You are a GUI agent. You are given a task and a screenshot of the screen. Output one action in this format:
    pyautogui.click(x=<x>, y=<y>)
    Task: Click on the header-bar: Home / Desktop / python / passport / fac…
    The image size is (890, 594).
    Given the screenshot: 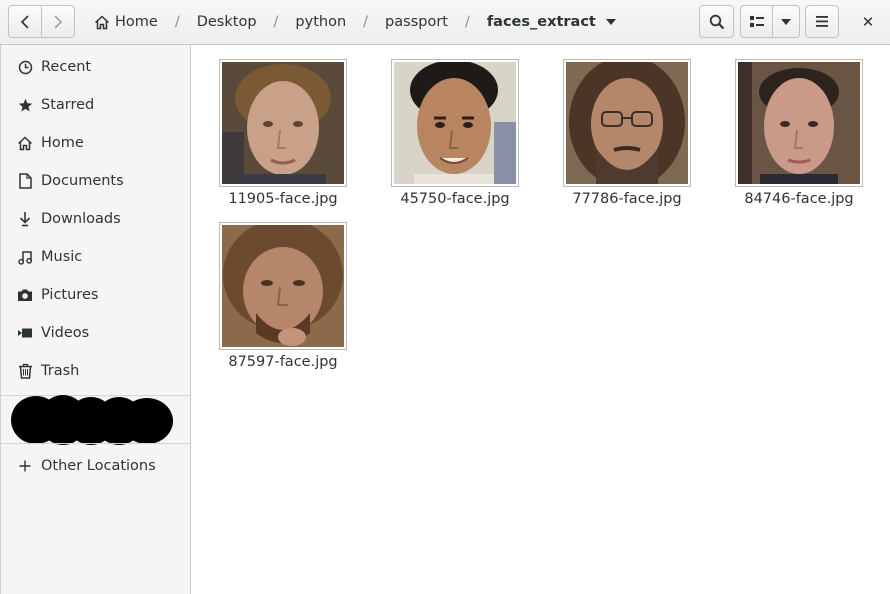 What is the action you would take?
    pyautogui.click(x=445, y=22)
    